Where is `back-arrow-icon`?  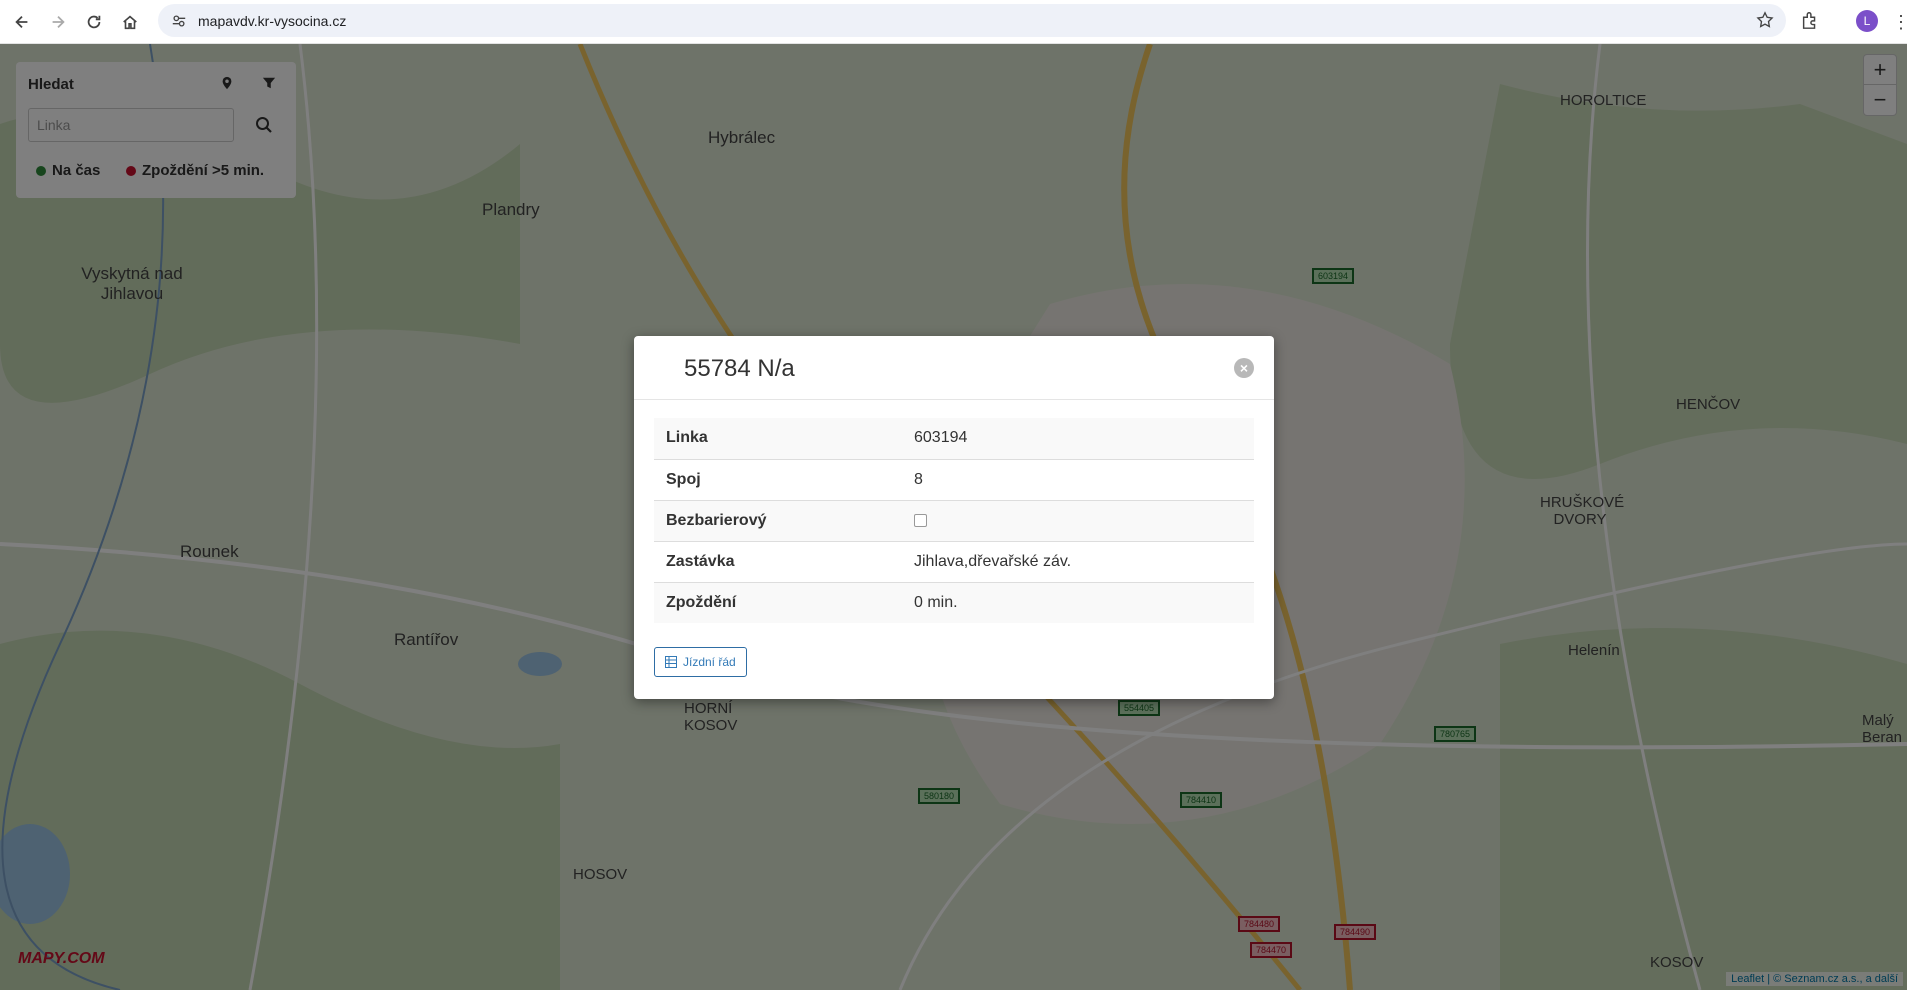 back-arrow-icon is located at coordinates (22, 22).